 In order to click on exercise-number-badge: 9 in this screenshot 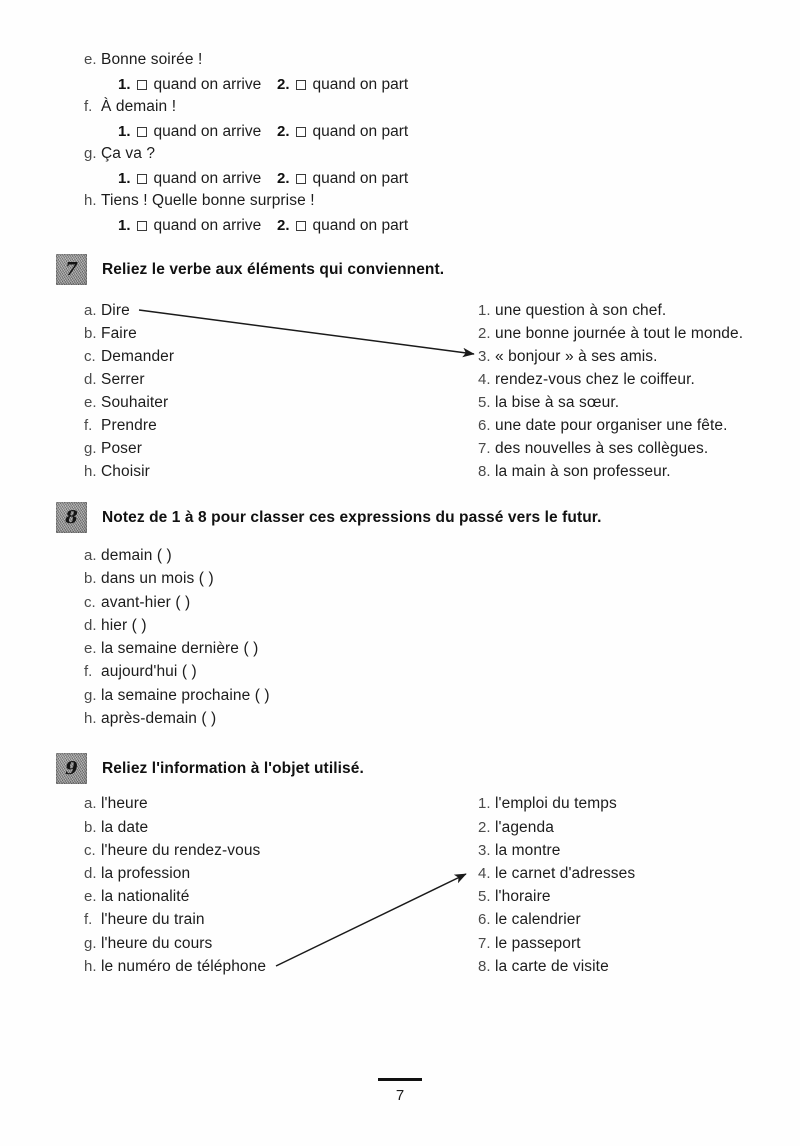, I will do `click(71, 768)`.